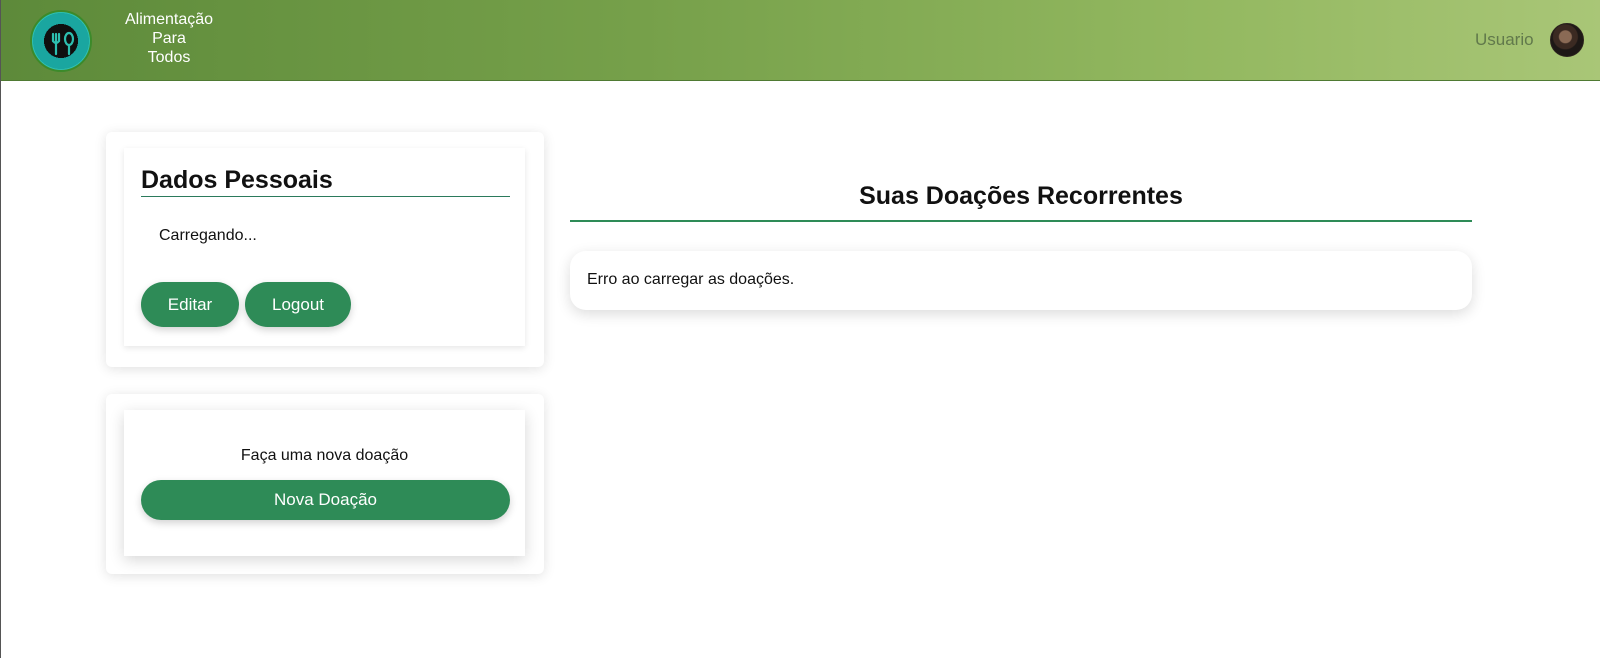 Image resolution: width=1600 pixels, height=658 pixels. What do you see at coordinates (325, 500) in the screenshot?
I see `new-donation-button: Nova Doação` at bounding box center [325, 500].